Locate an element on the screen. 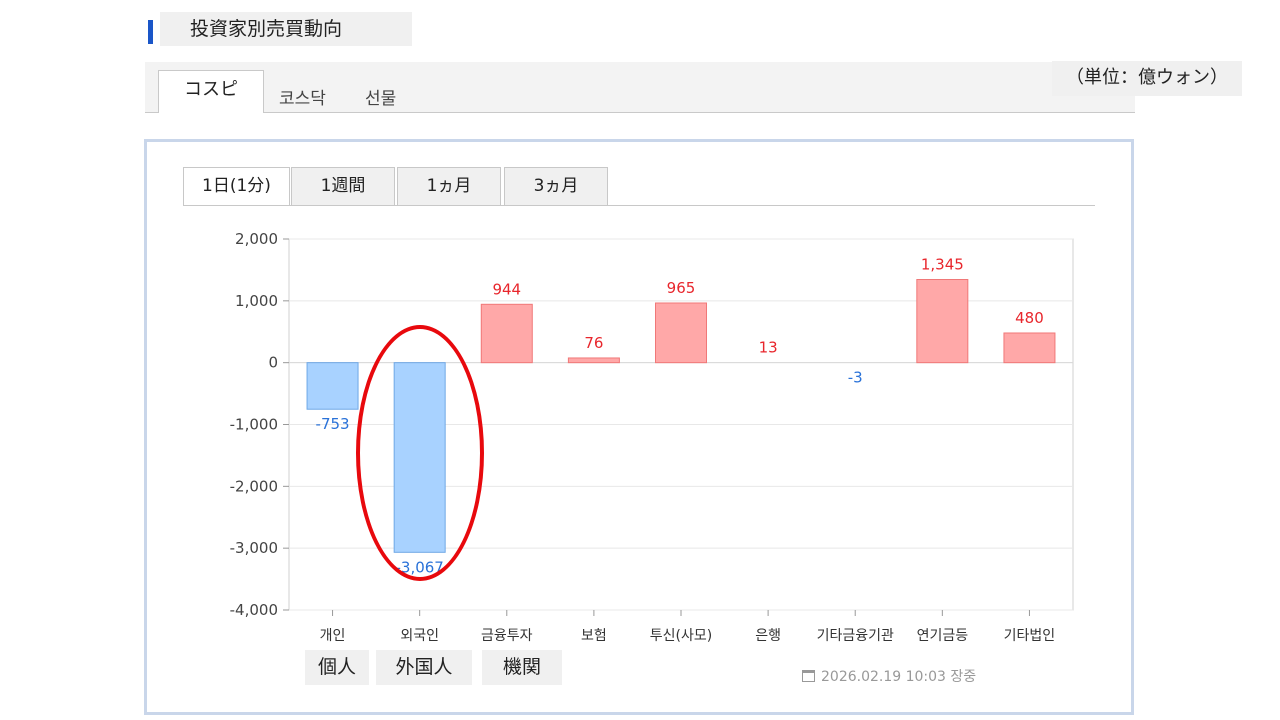 The image size is (1280, 720). x-tick-label: 은행 is located at coordinates (768, 636).